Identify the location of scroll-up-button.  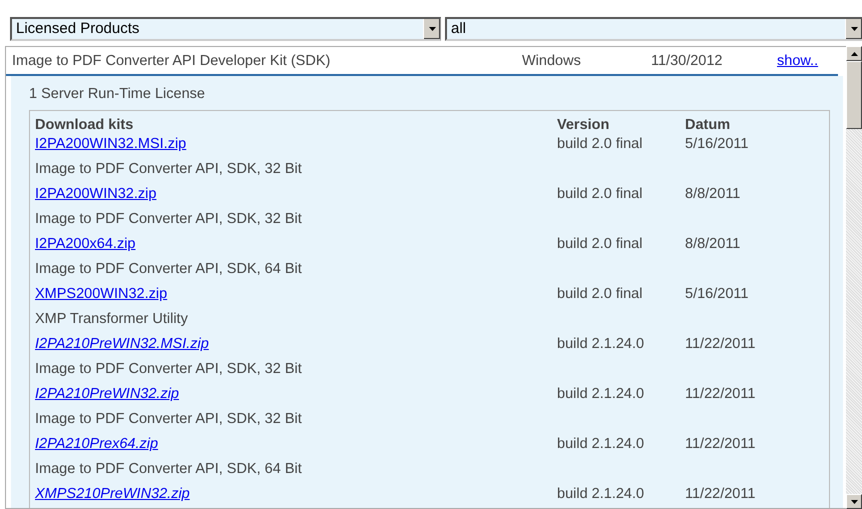
(854, 53).